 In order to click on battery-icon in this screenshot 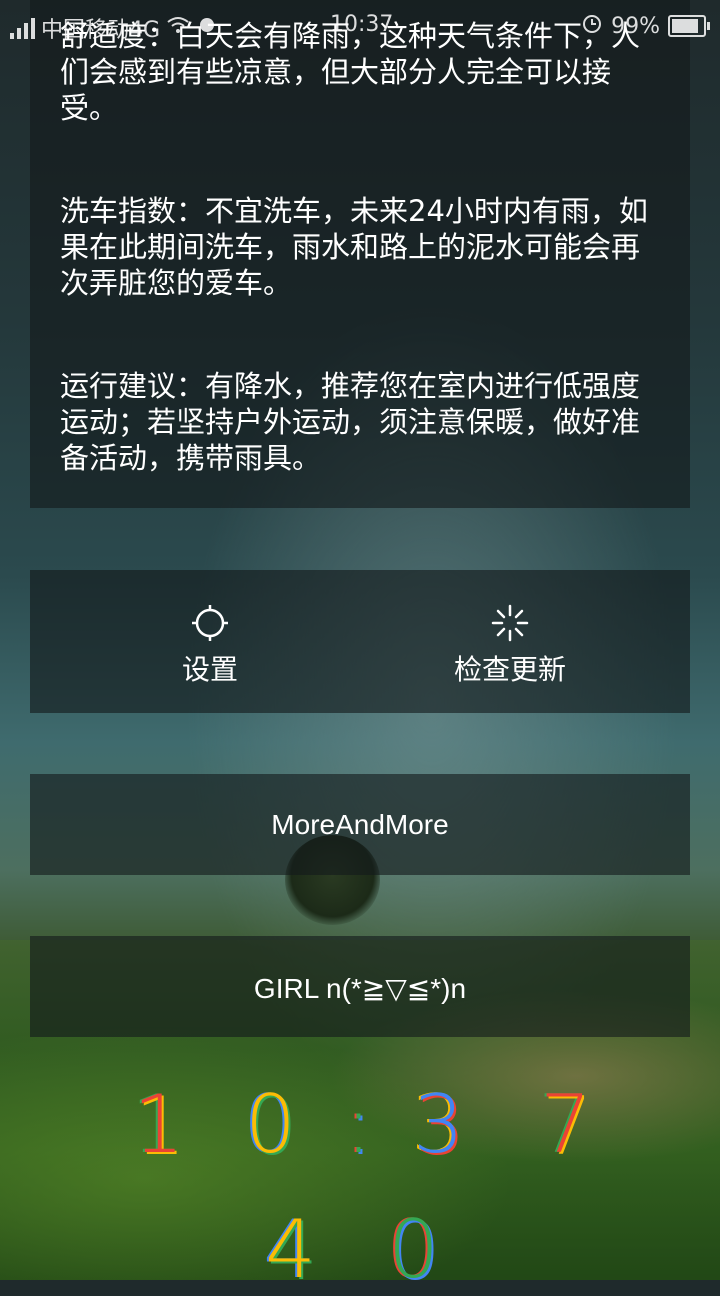, I will do `click(689, 26)`.